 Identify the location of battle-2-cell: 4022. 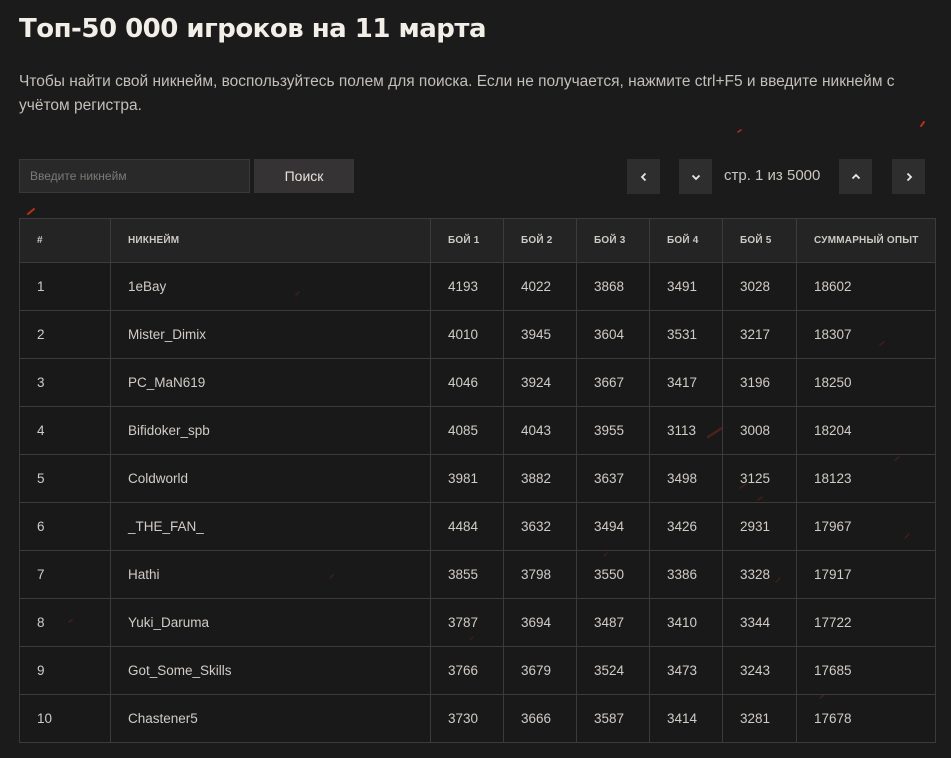
(540, 286).